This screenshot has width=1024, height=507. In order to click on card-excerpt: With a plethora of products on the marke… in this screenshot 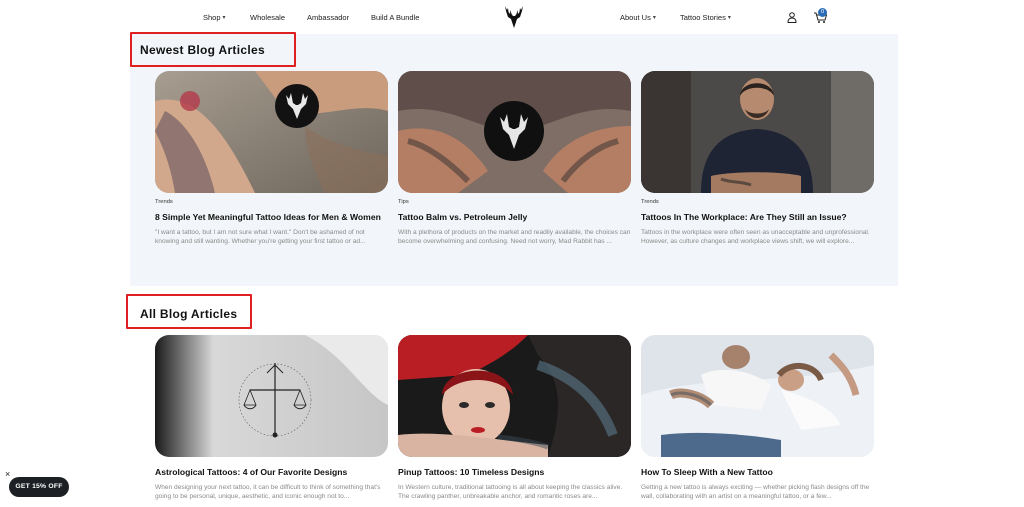, I will do `click(514, 236)`.